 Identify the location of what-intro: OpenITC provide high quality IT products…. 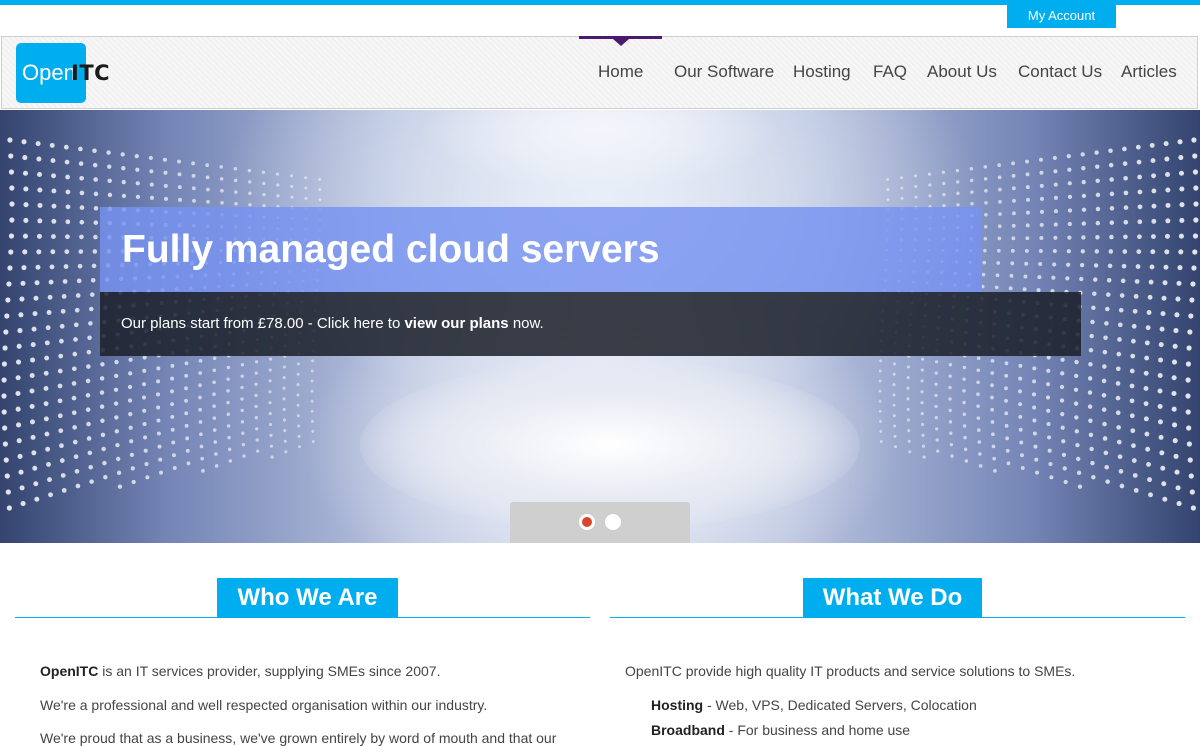
(850, 671).